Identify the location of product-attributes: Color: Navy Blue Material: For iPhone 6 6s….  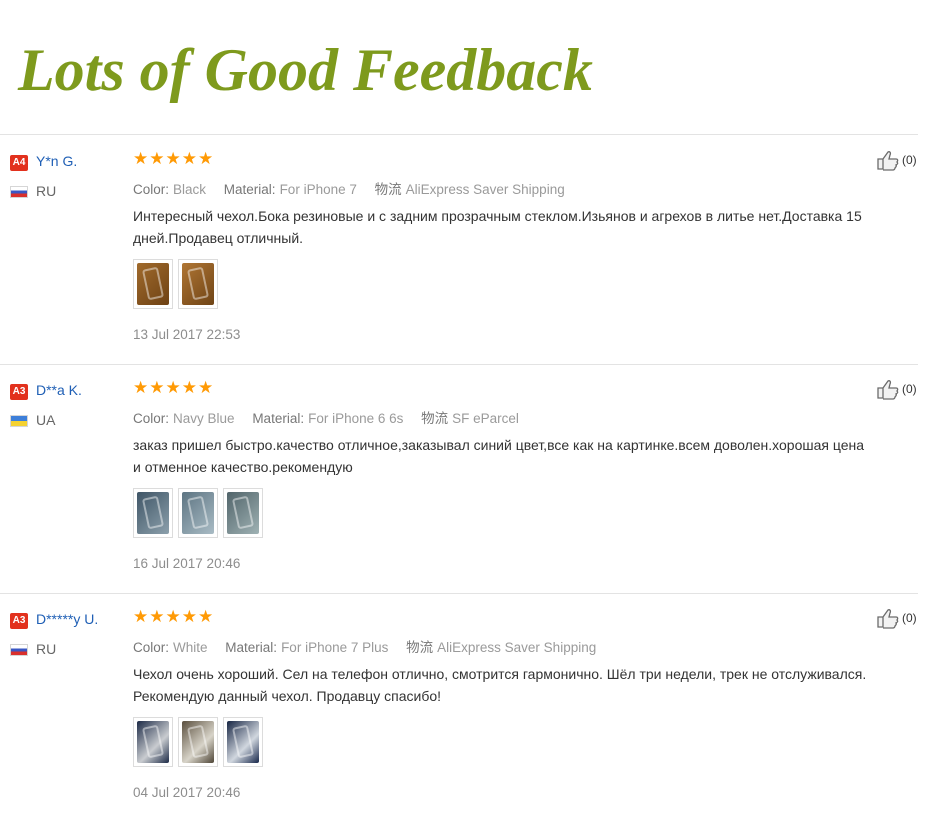
(333, 417).